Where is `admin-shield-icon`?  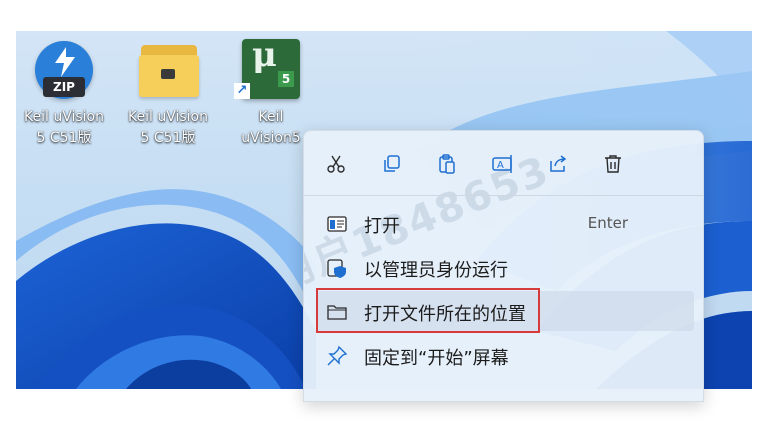 admin-shield-icon is located at coordinates (336, 268).